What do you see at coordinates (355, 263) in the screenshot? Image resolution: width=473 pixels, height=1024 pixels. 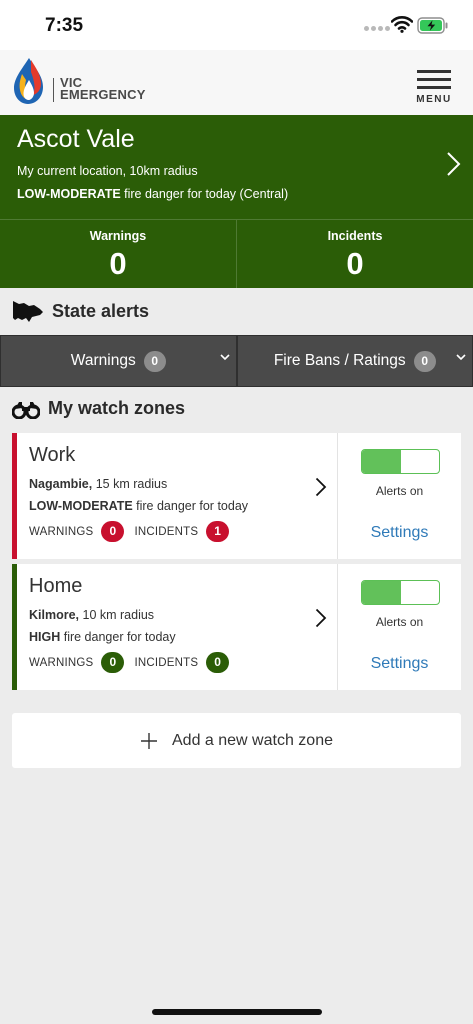 I see `incidents-count: 0` at bounding box center [355, 263].